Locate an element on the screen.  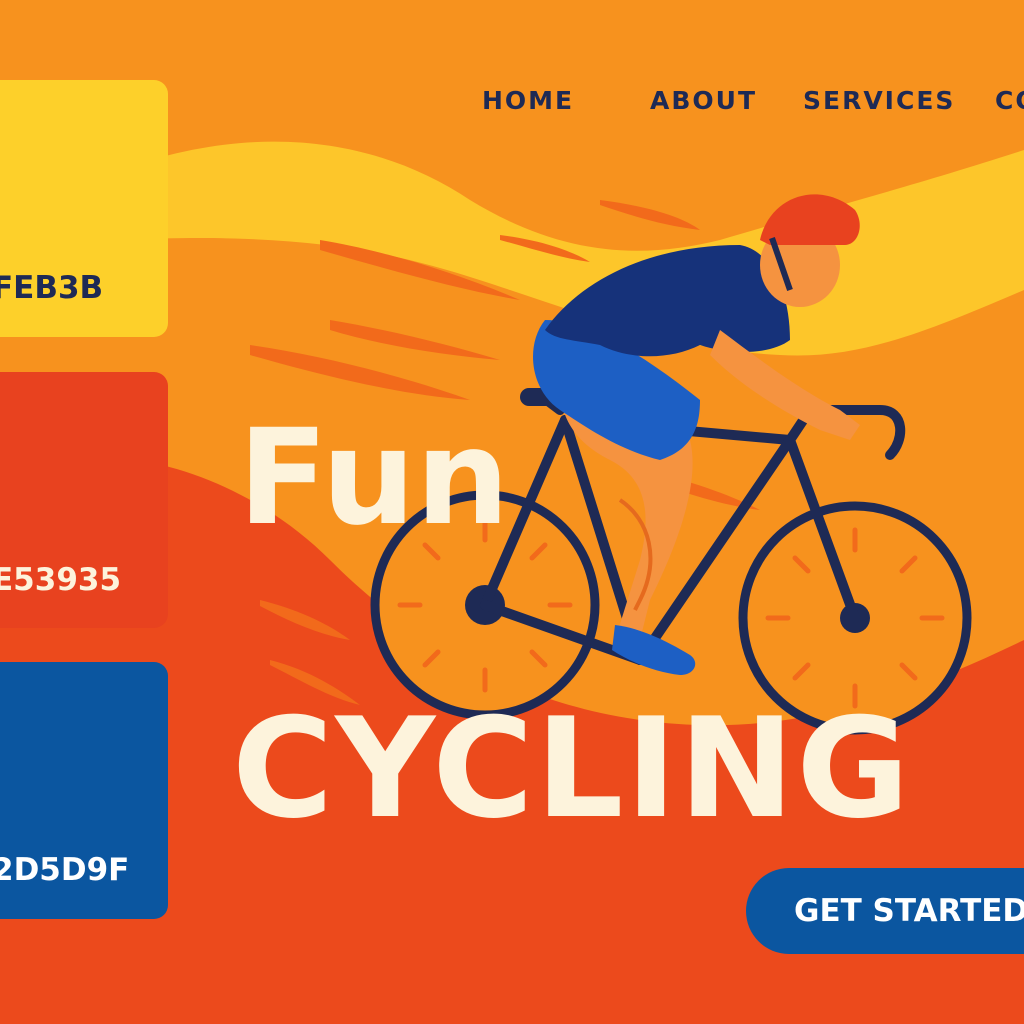
color-swatch-red: E53935 is located at coordinates (84, 500).